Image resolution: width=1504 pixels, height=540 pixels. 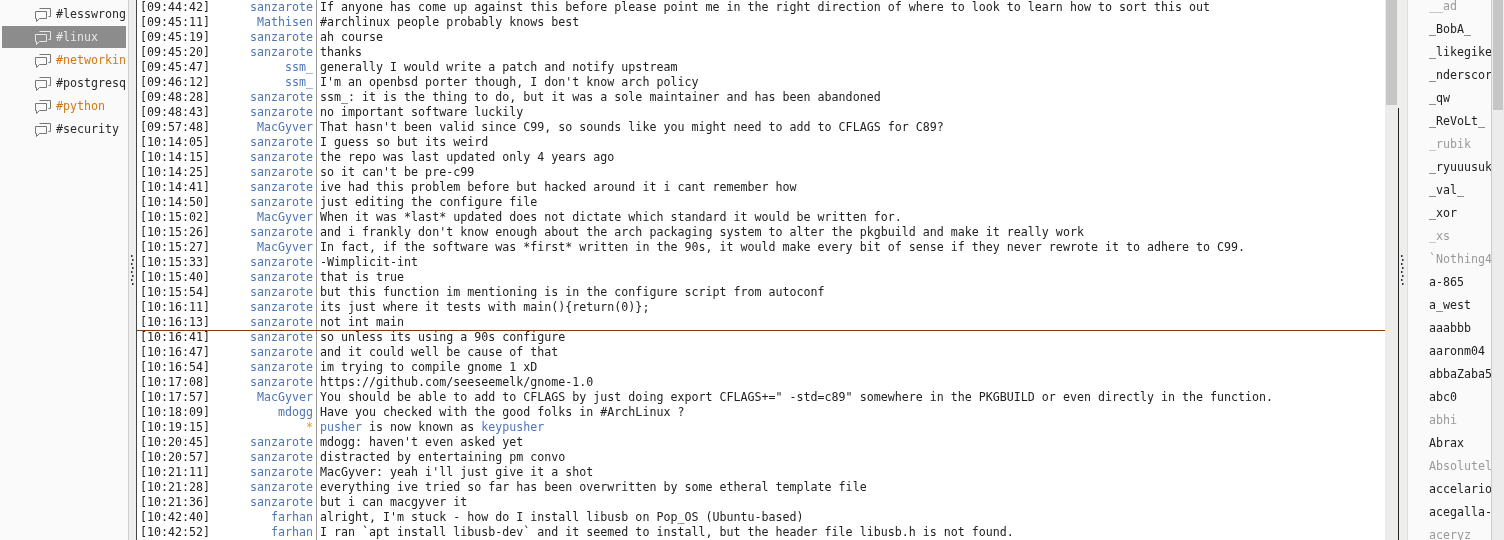 What do you see at coordinates (558, 187) in the screenshot?
I see `message-text: ive had this problem before but hacked around it i cant remember how` at bounding box center [558, 187].